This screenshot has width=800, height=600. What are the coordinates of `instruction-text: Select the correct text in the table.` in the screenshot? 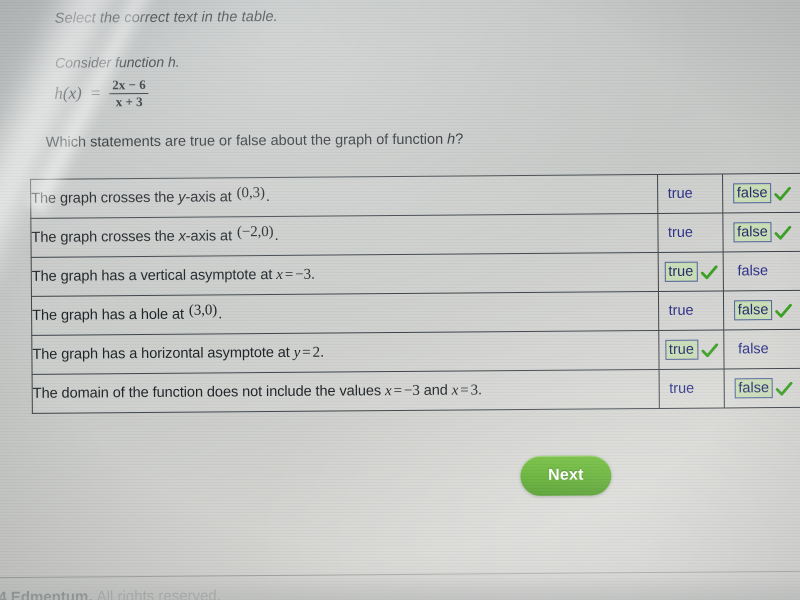 It's located at (166, 17).